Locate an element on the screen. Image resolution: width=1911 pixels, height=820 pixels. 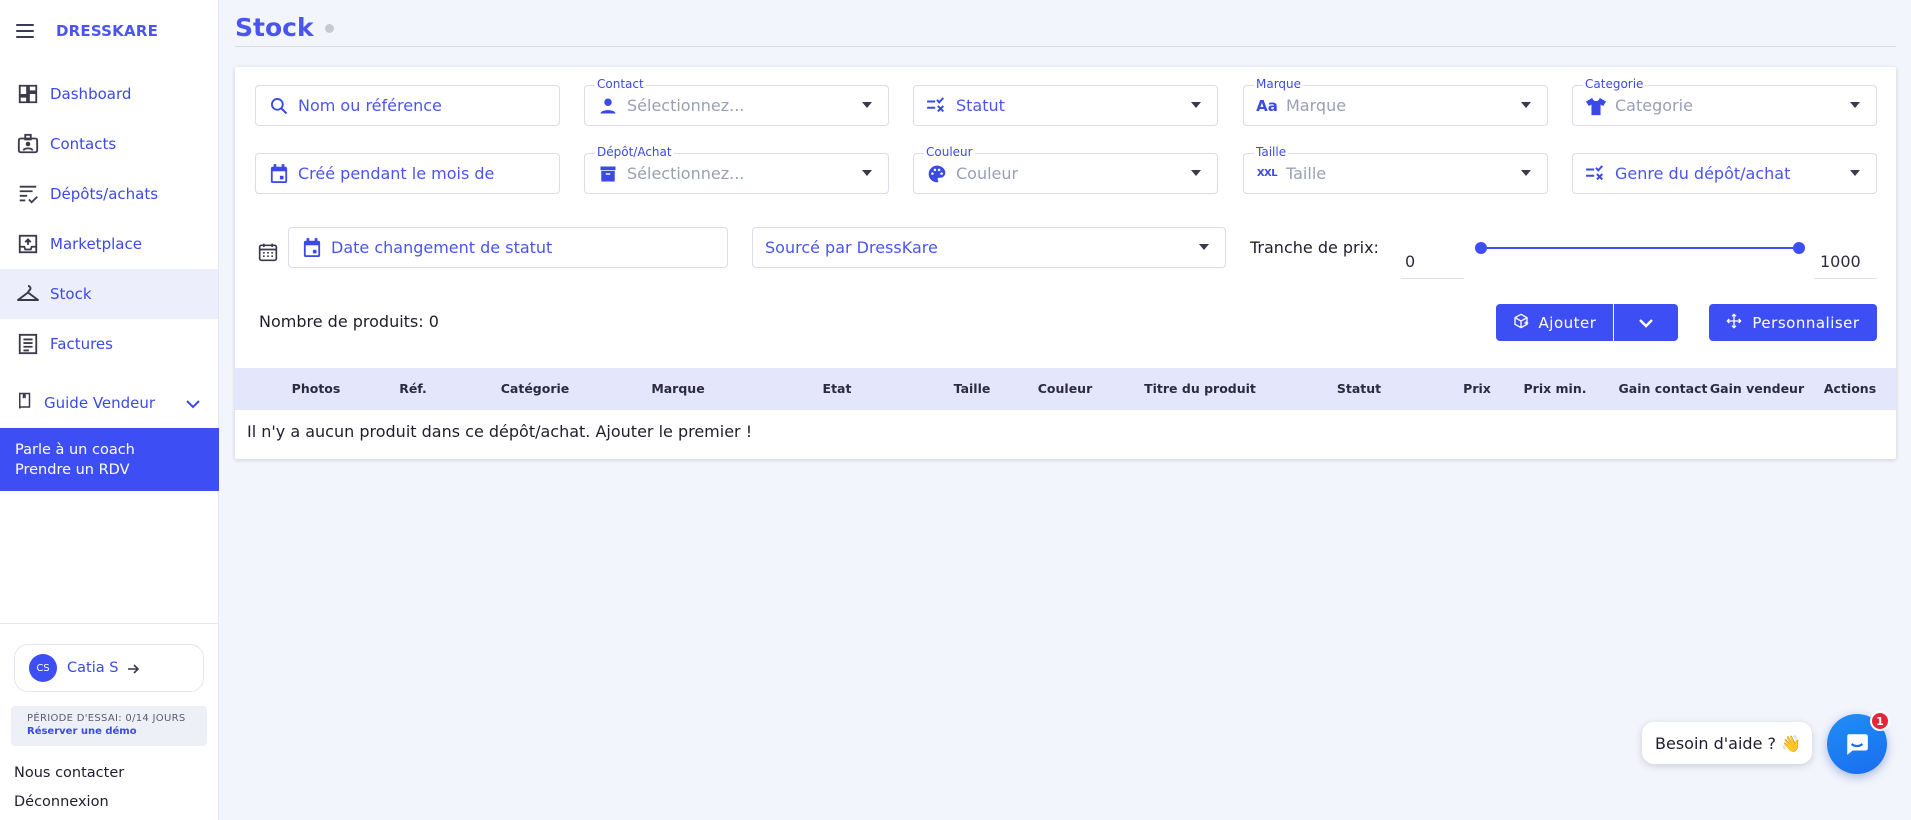
search-placeholder: Nom ou référence is located at coordinates (370, 105).